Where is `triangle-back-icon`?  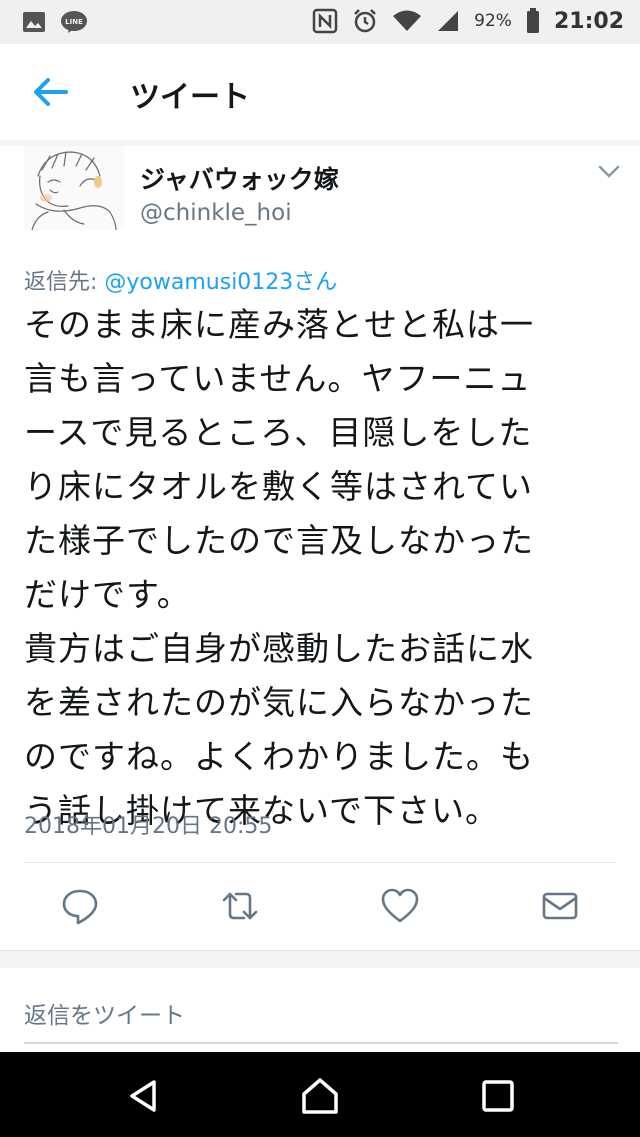
triangle-back-icon is located at coordinates (143, 1096).